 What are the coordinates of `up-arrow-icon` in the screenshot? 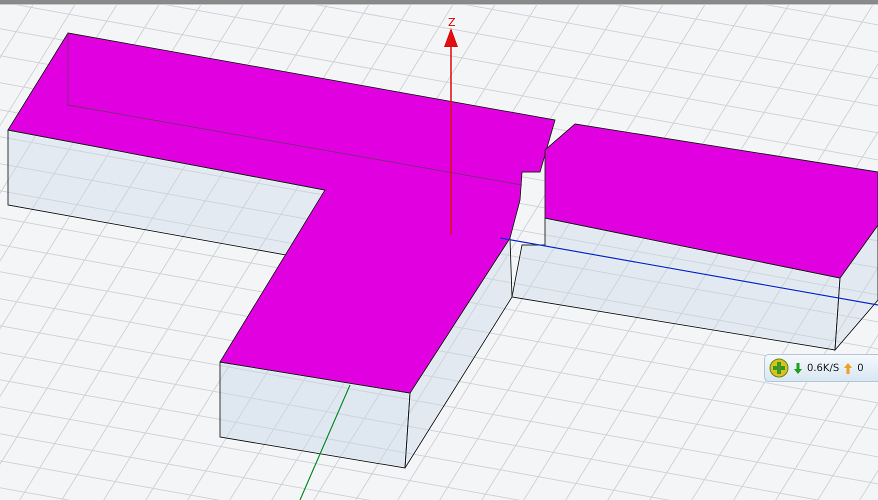 It's located at (848, 368).